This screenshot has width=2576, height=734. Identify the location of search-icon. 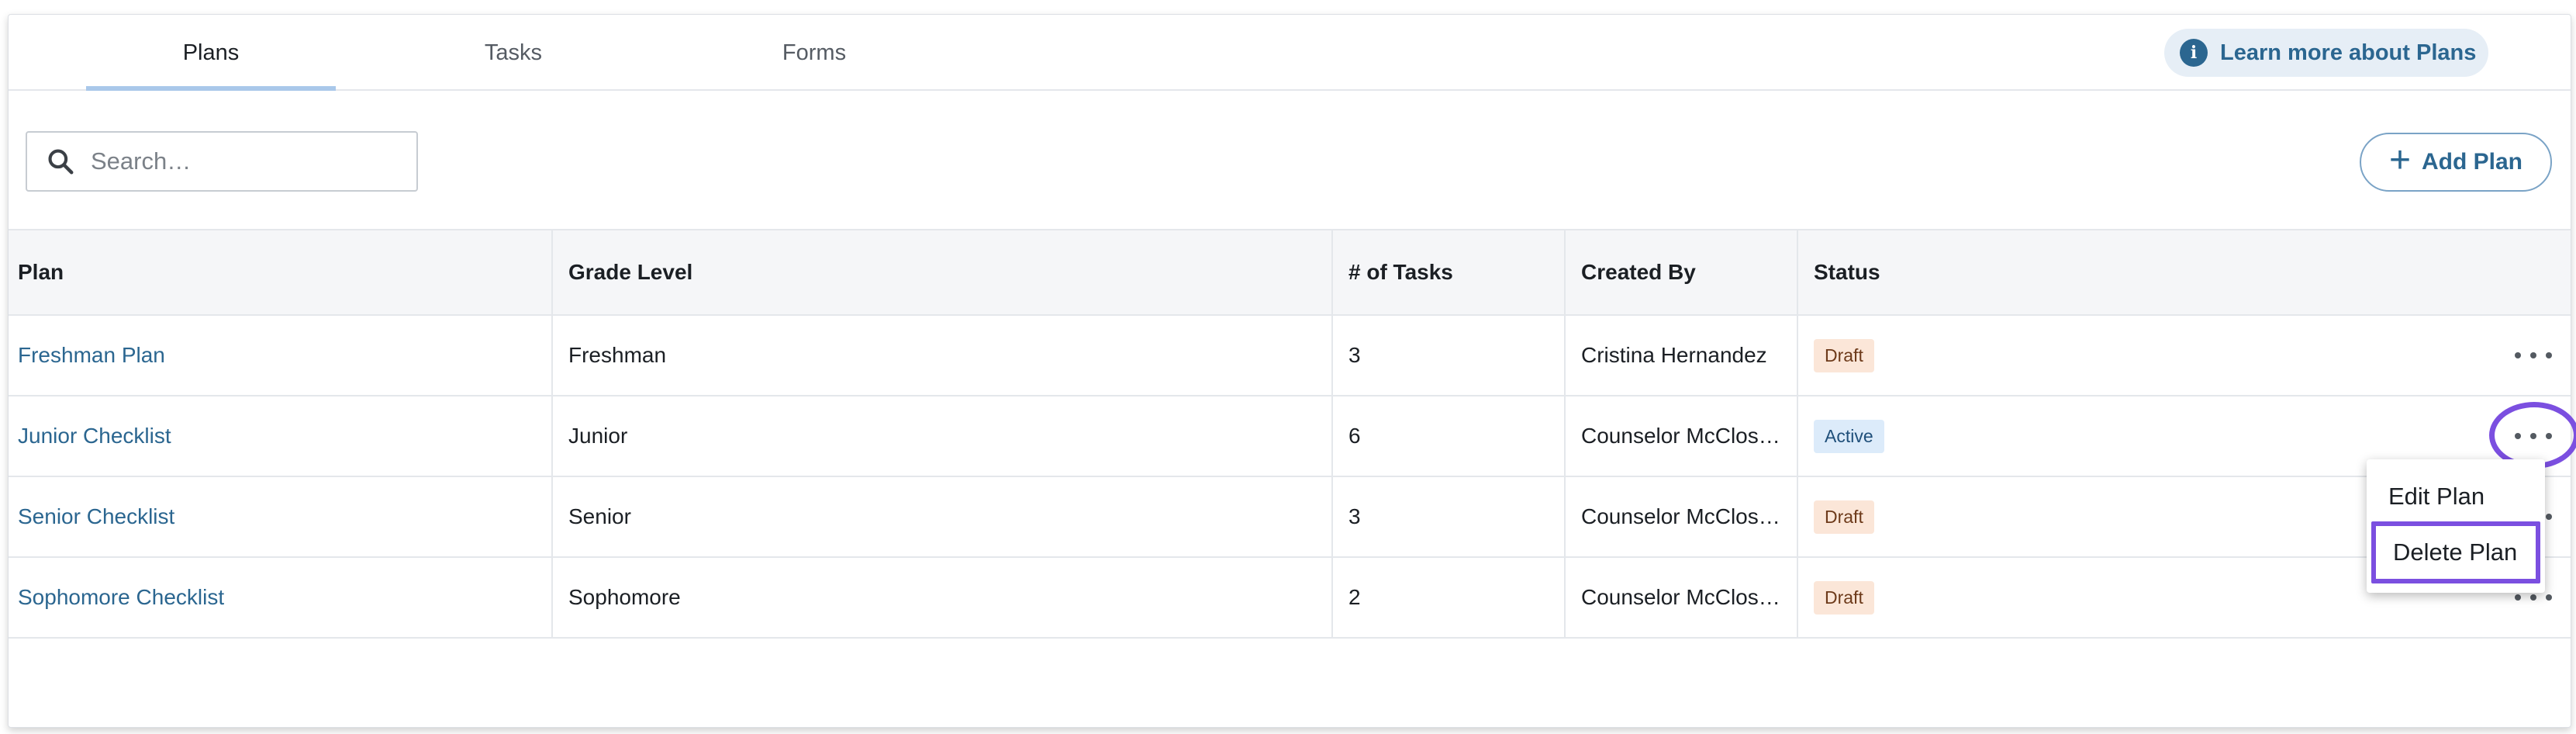
(61, 162).